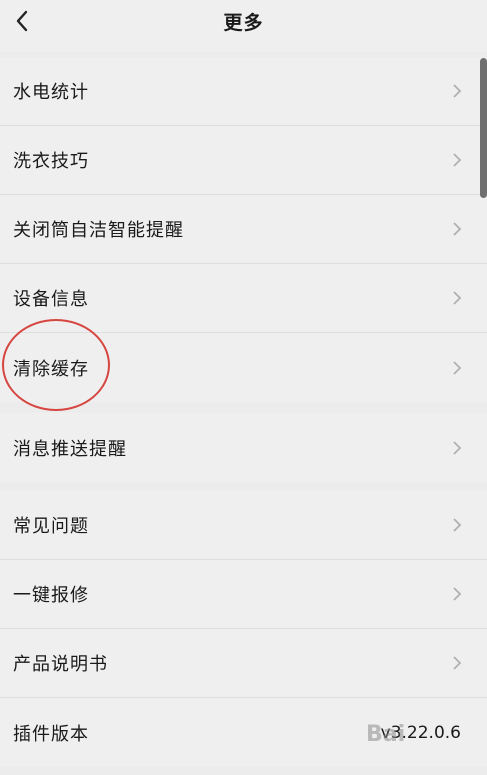 Image resolution: width=487 pixels, height=775 pixels. I want to click on menu-item-label: 清除缓存, so click(51, 369).